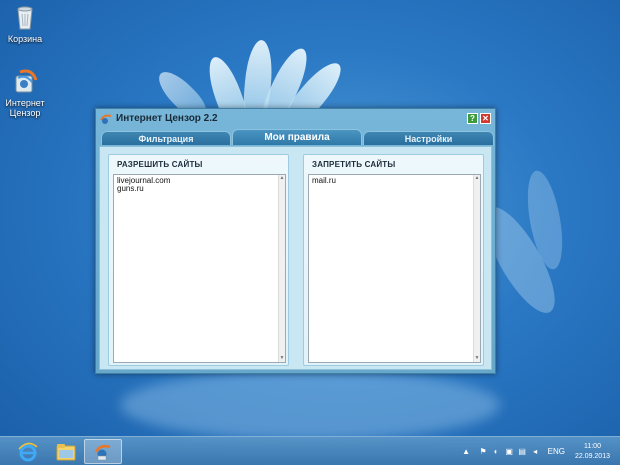 Image resolution: width=620 pixels, height=465 pixels. Describe the element at coordinates (592, 446) in the screenshot. I see `clock-time: 11:00` at that location.